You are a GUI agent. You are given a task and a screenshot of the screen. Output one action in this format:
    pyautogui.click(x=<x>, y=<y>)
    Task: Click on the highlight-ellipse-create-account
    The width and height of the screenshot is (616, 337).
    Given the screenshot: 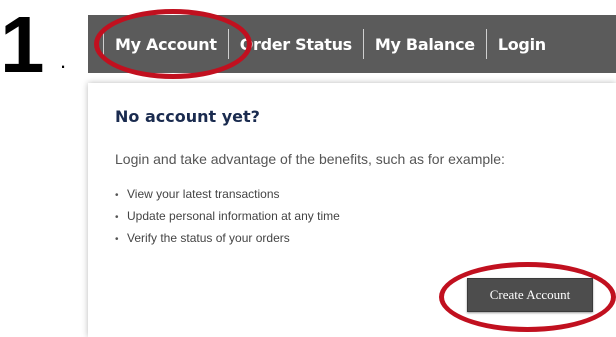 What is the action you would take?
    pyautogui.click(x=527, y=297)
    